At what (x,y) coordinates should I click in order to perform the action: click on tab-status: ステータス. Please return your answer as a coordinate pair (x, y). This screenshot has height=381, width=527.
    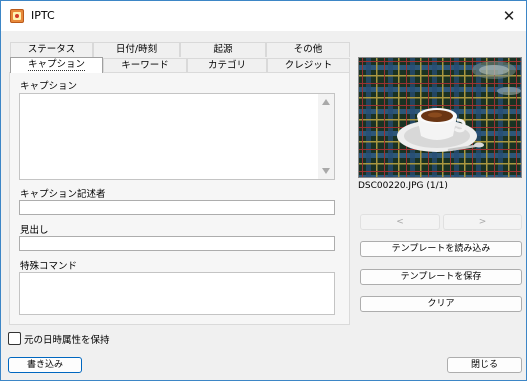
    Looking at the image, I should click on (51, 49).